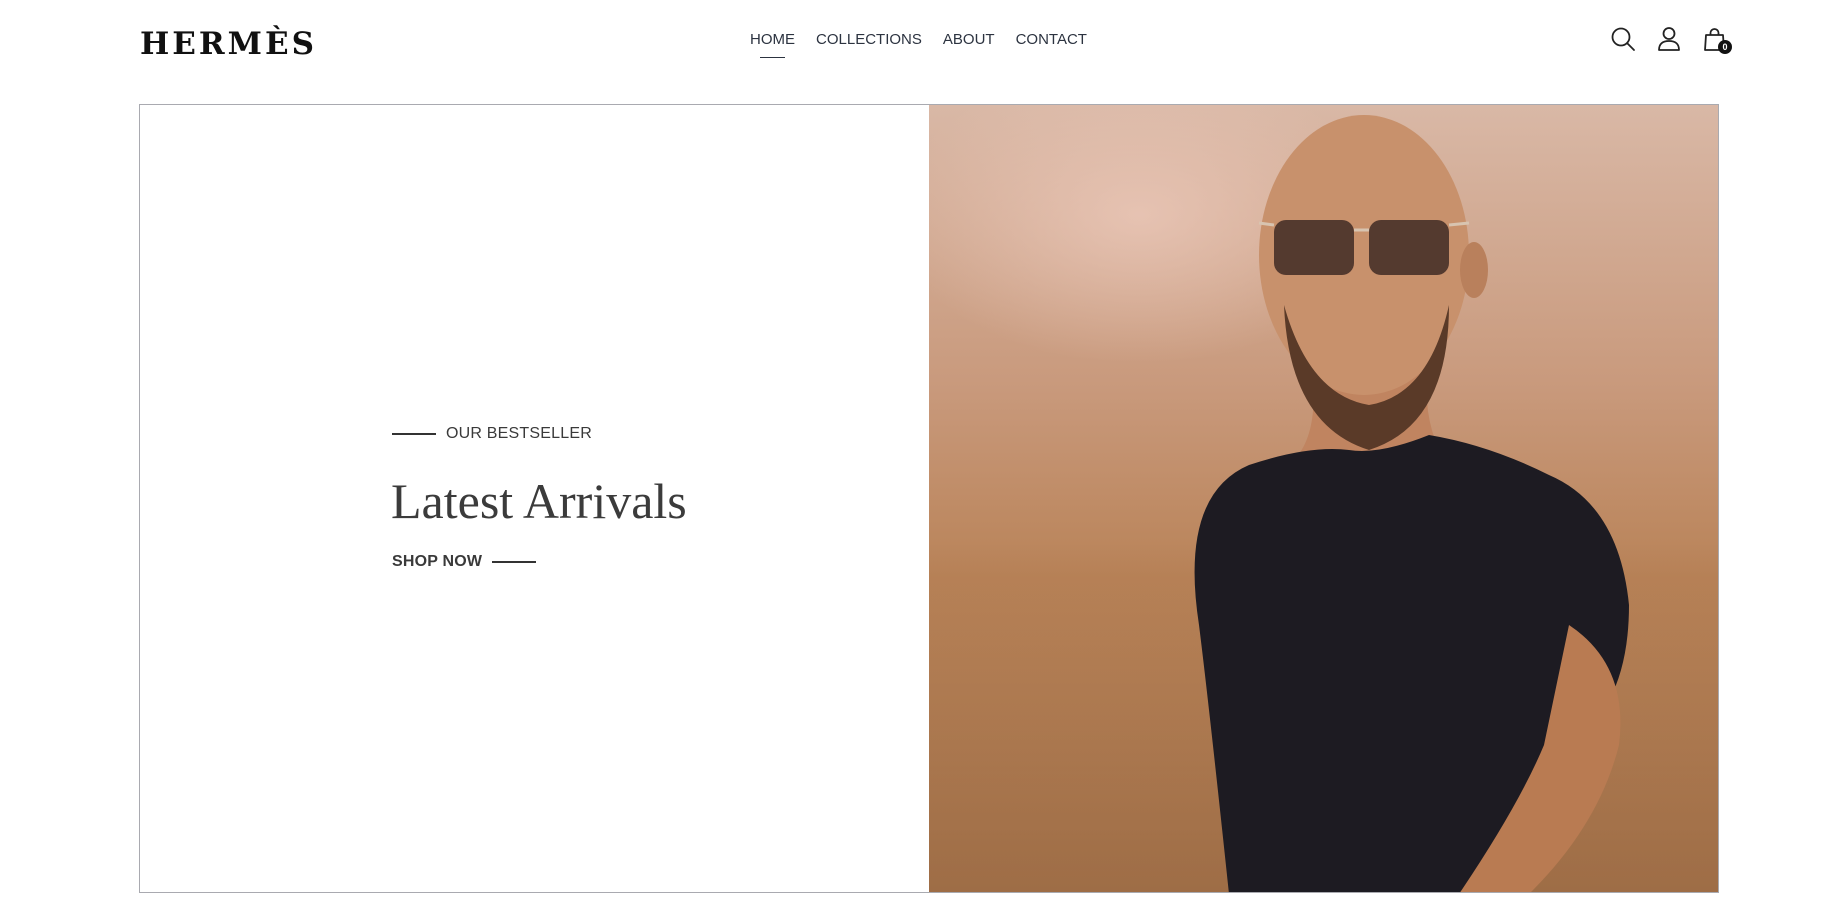 The height and width of the screenshot is (914, 1825). Describe the element at coordinates (414, 434) in the screenshot. I see `eyebrow-line` at that location.